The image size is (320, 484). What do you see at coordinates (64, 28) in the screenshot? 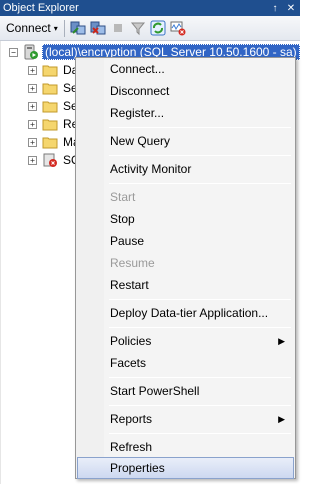
I see `toolbar-separator` at bounding box center [64, 28].